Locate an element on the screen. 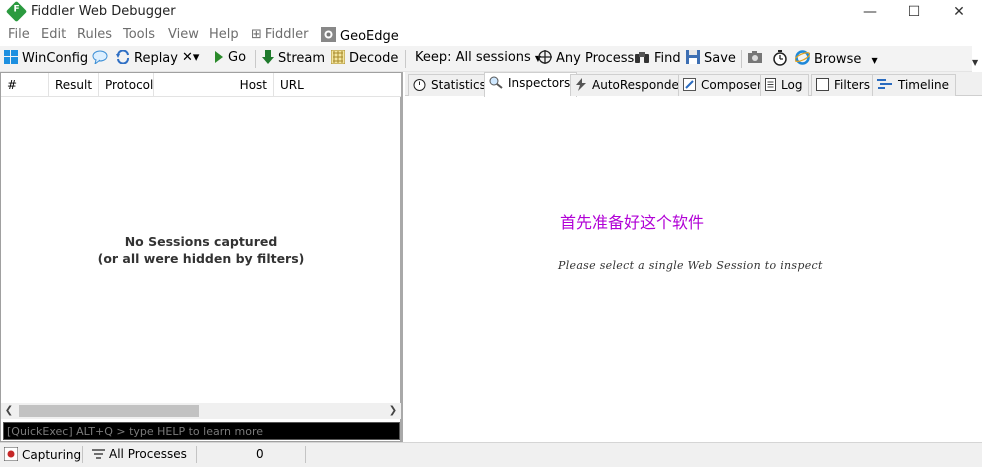 Image resolution: width=982 pixels, height=467 pixels. find-button: Find is located at coordinates (657, 58).